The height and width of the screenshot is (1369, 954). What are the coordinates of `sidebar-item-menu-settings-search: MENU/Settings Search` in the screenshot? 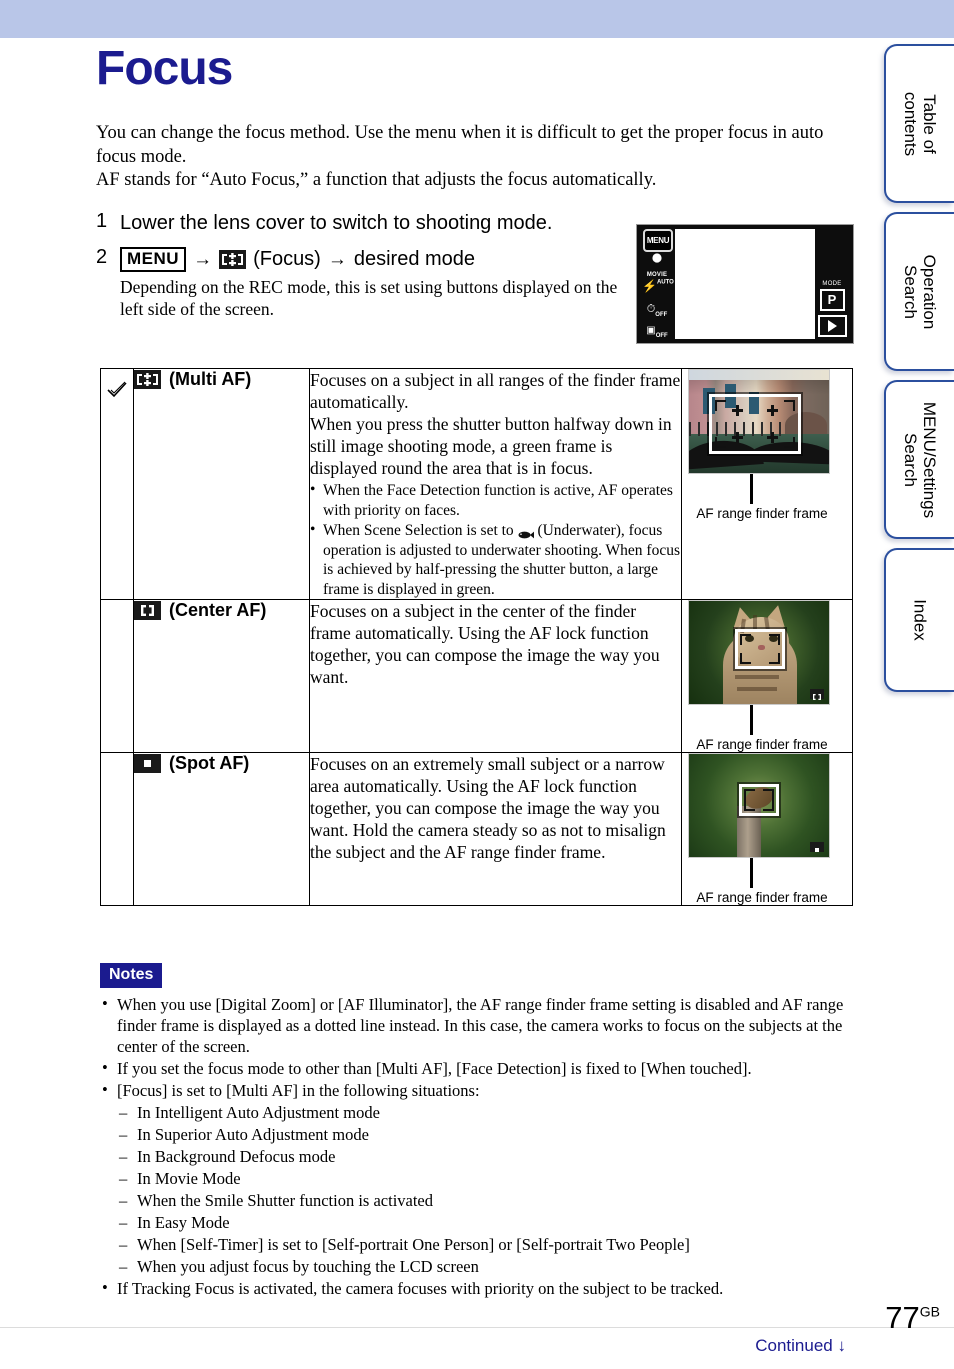 It's located at (919, 459).